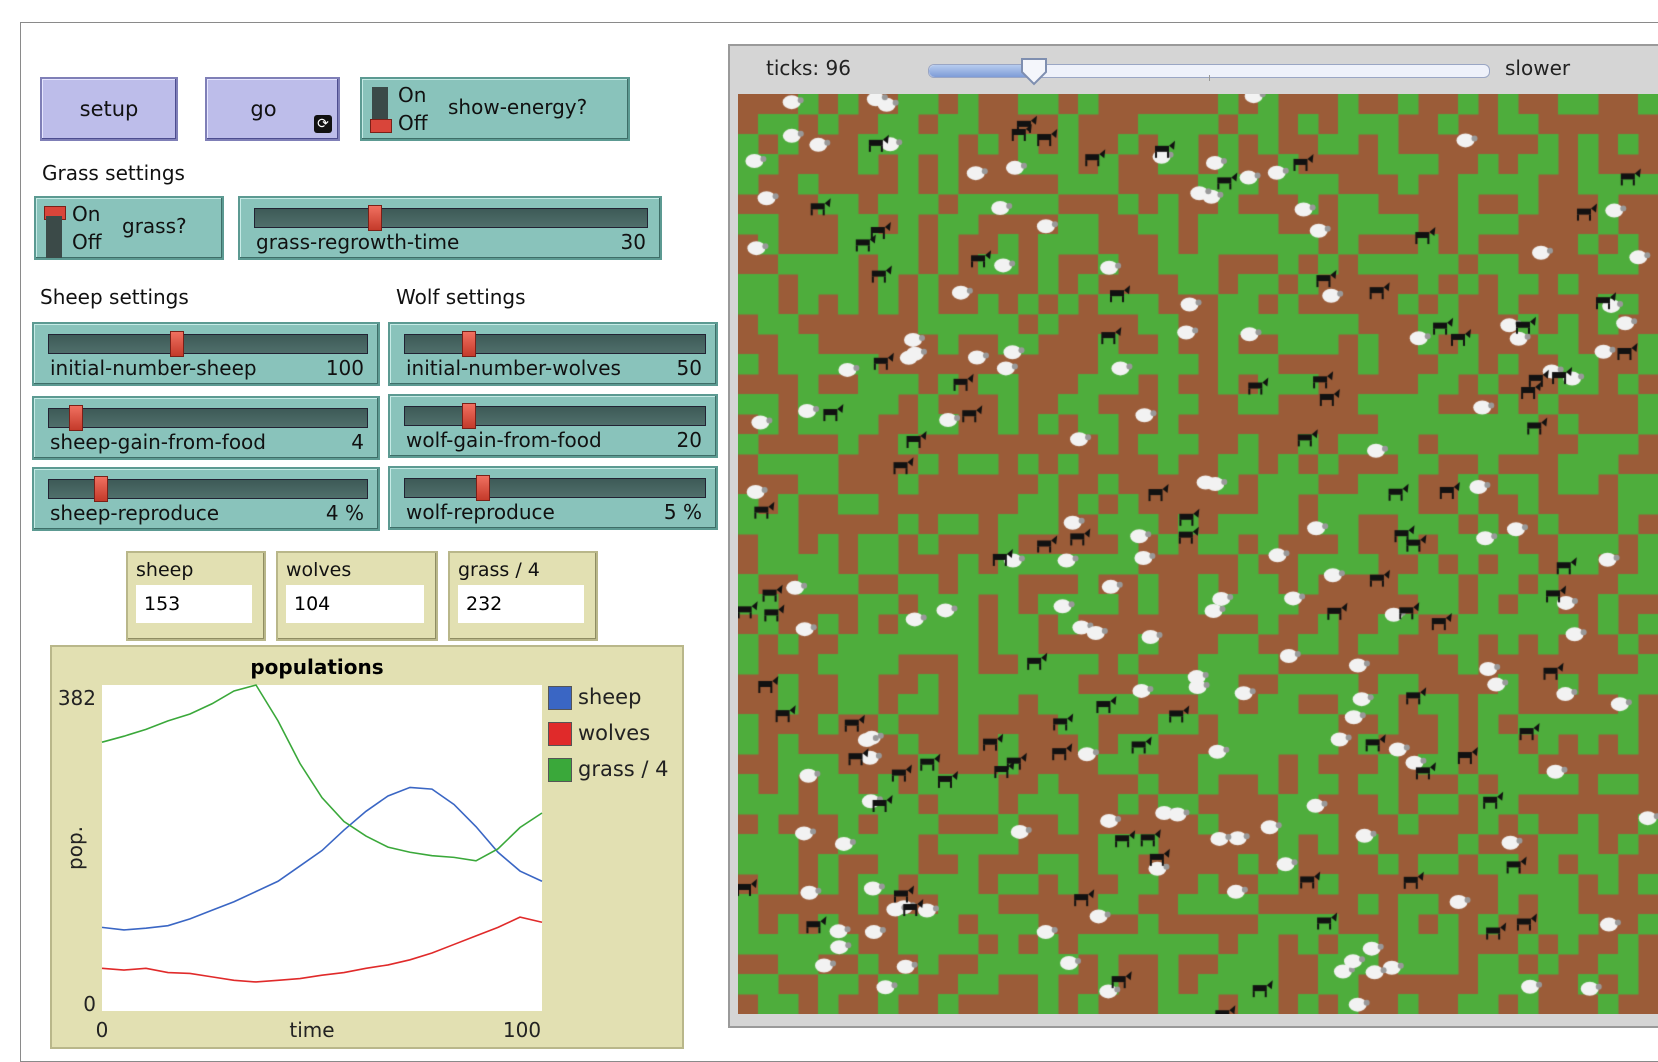  What do you see at coordinates (165, 570) in the screenshot?
I see `monitor-name: sheep` at bounding box center [165, 570].